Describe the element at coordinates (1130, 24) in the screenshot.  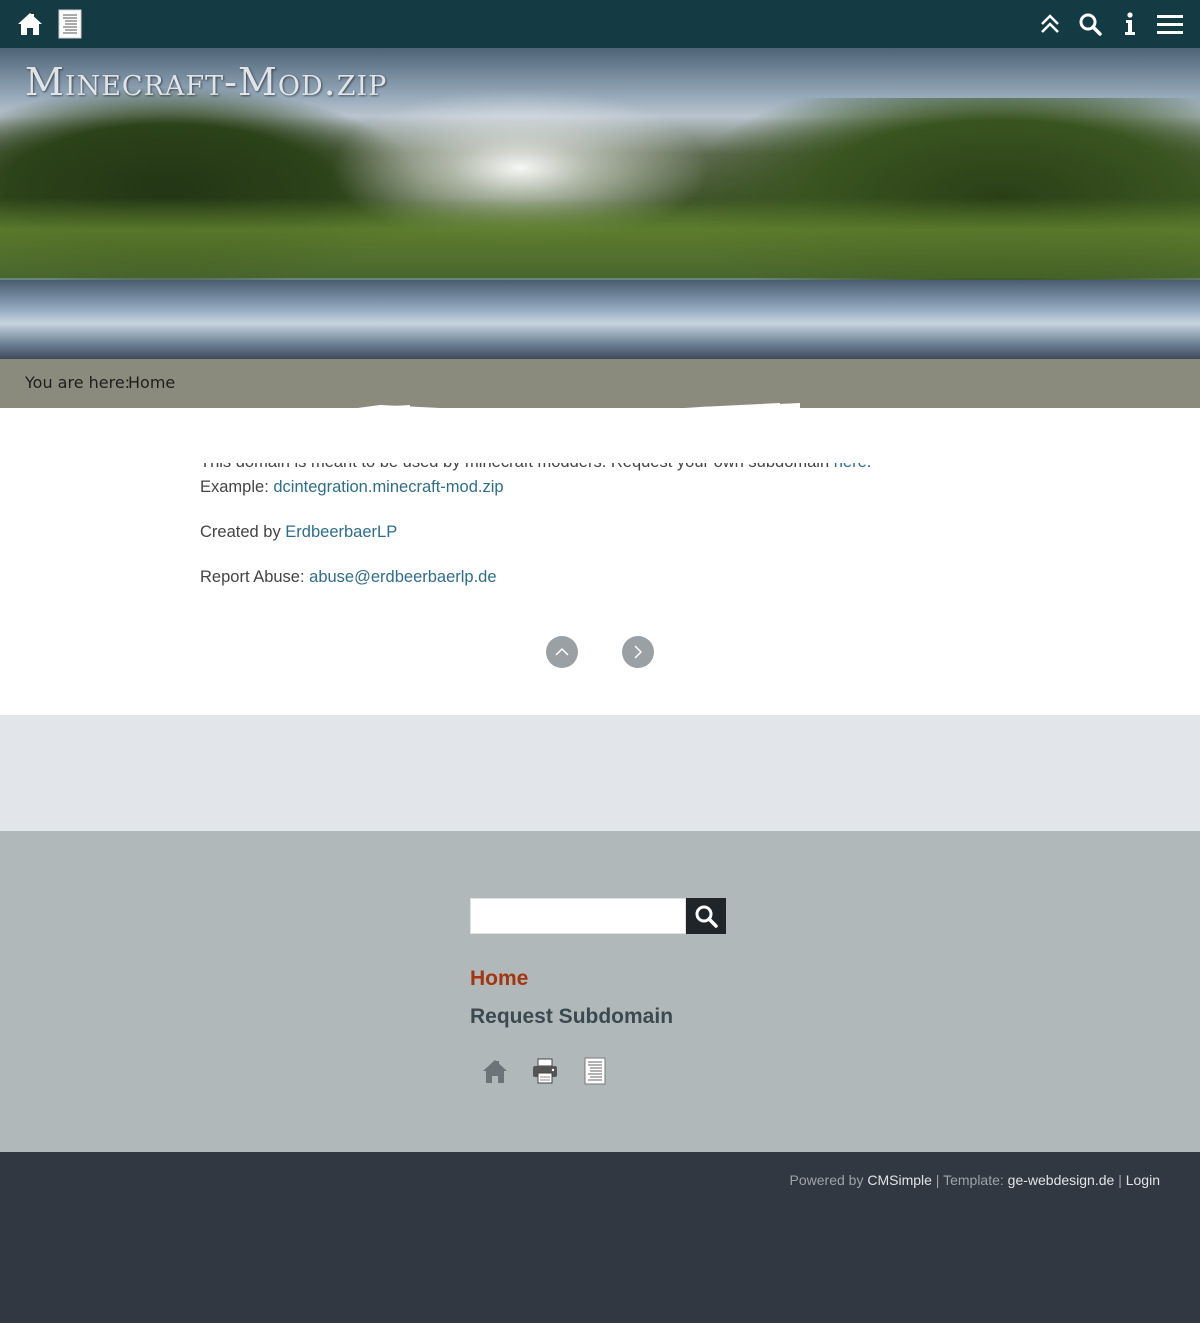
I see `info-icon` at that location.